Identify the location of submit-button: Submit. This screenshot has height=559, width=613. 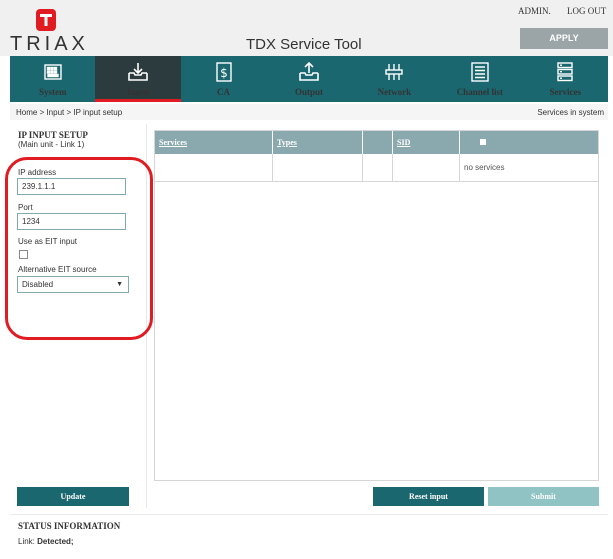
(543, 496).